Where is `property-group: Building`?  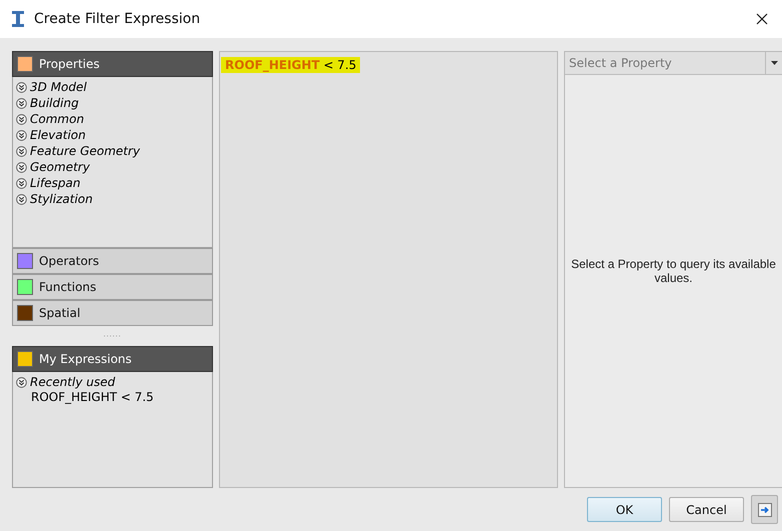 property-group: Building is located at coordinates (54, 103).